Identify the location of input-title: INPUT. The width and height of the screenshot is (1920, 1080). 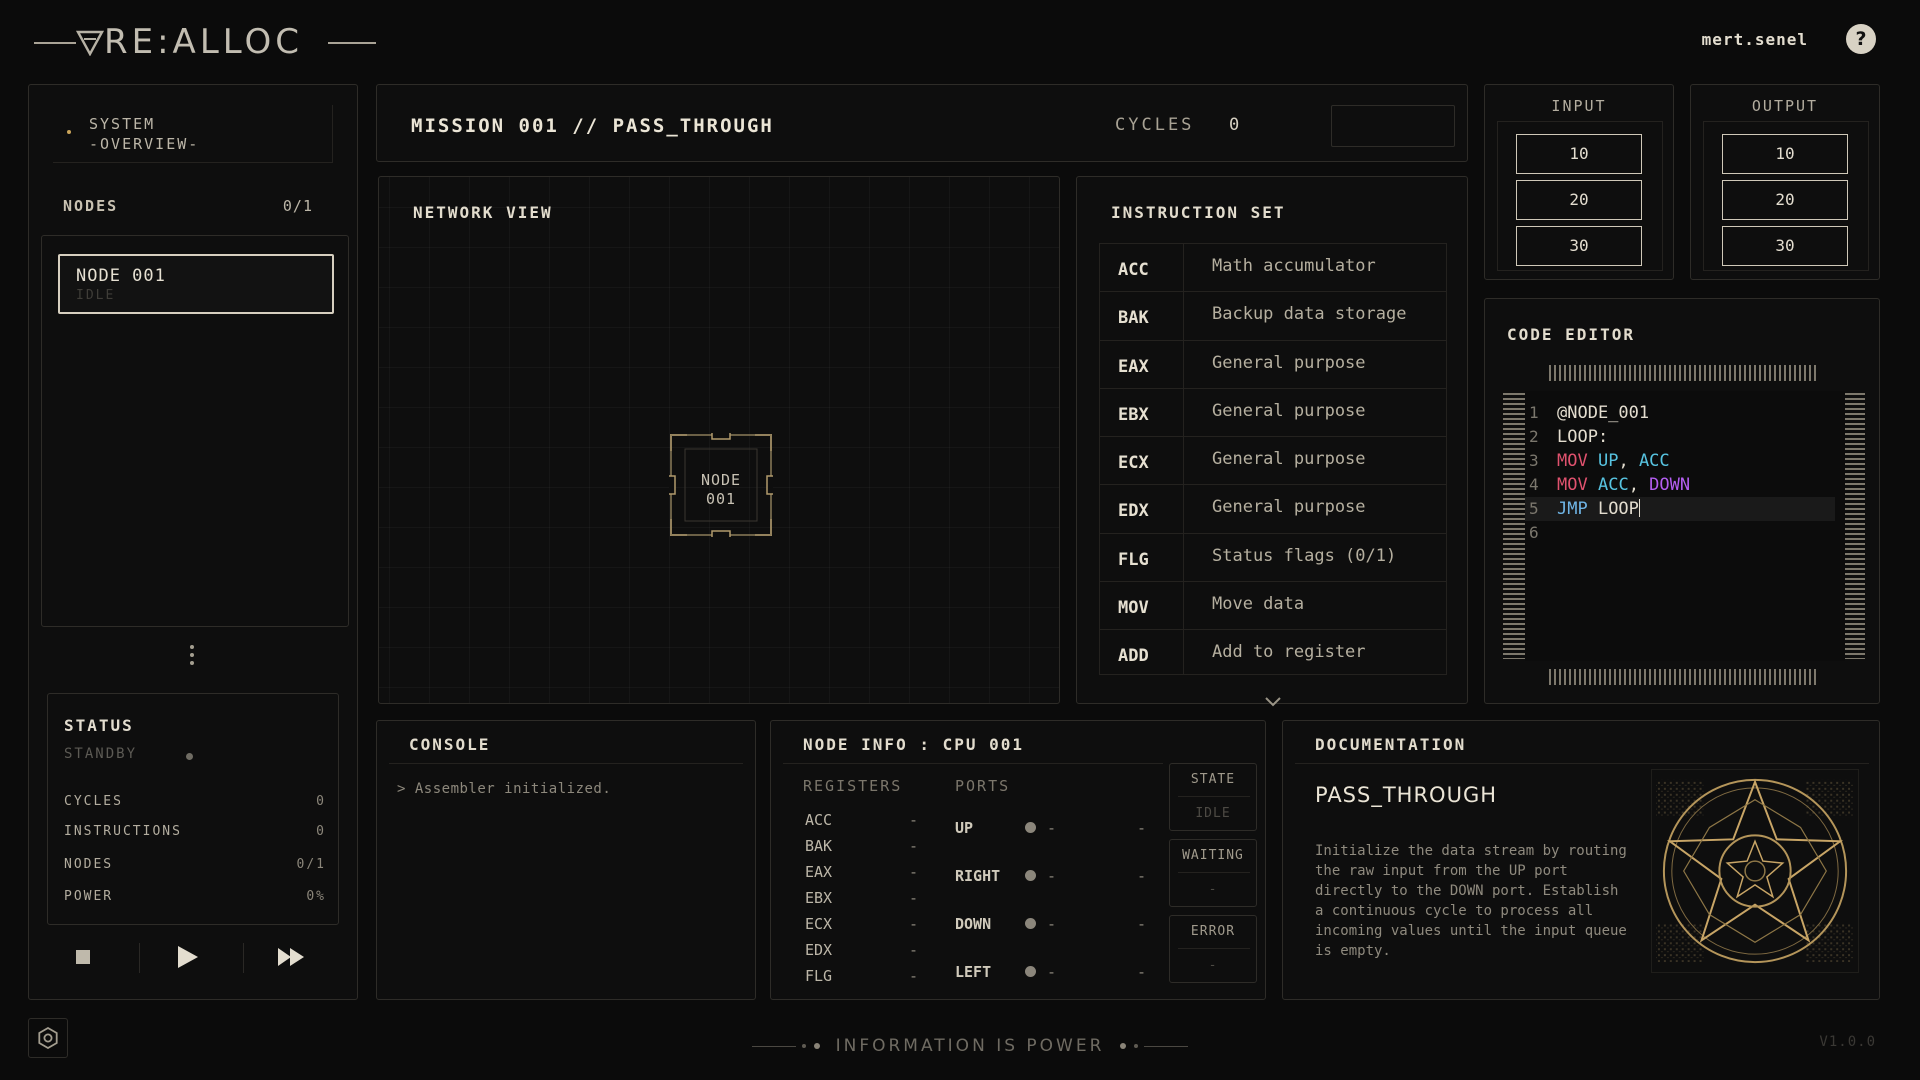
(1579, 106).